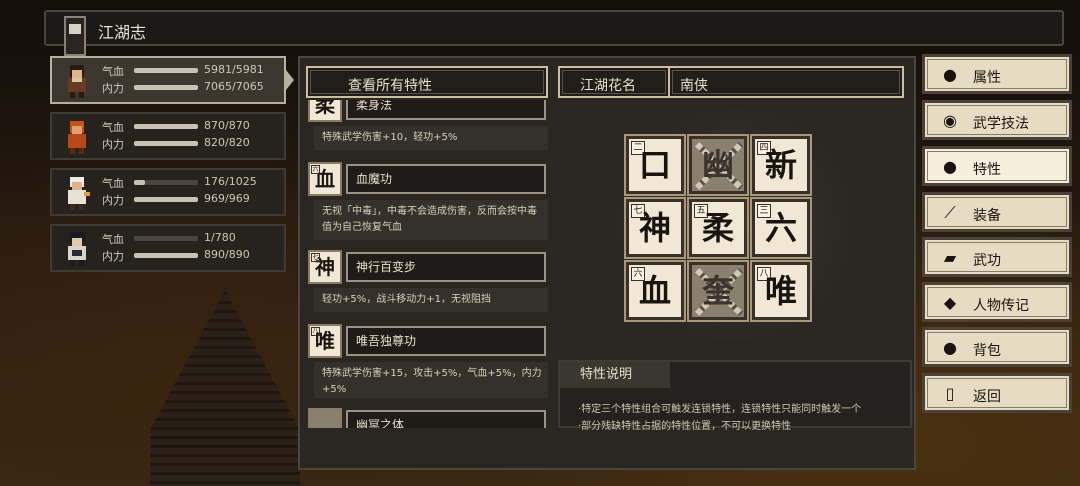 This screenshot has height=486, width=1080. What do you see at coordinates (446, 267) in the screenshot?
I see `trait-name: 神行百变步` at bounding box center [446, 267].